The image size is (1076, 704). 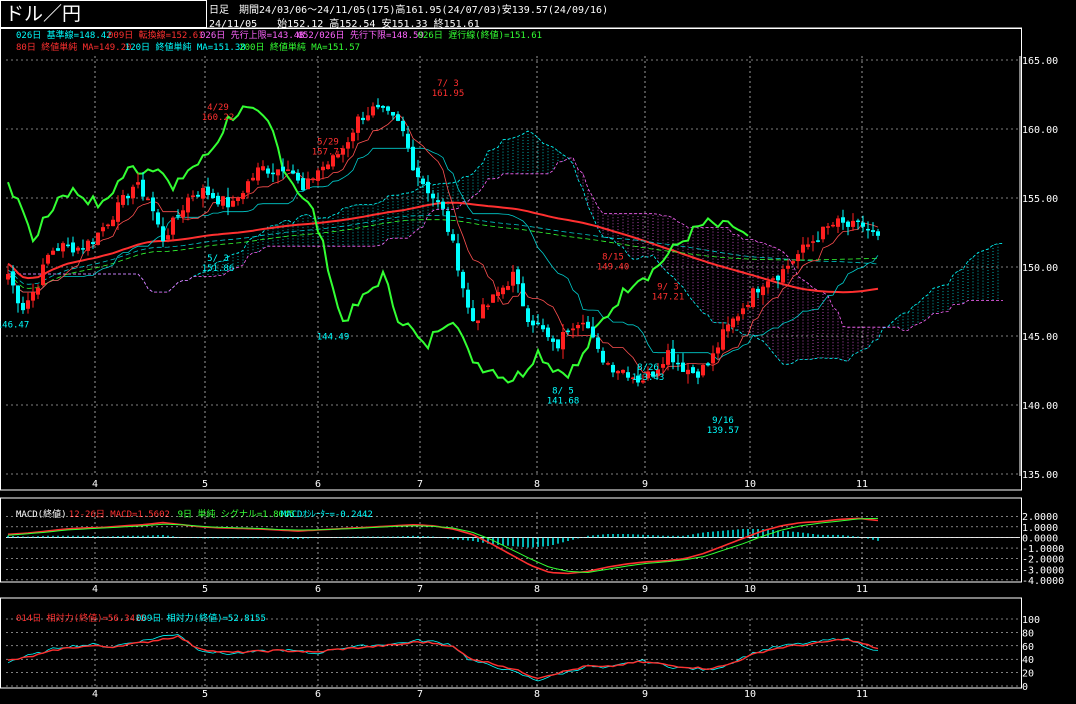 What do you see at coordinates (64, 35) in the screenshot?
I see `legend-item: 026日 基準線=148.42` at bounding box center [64, 35].